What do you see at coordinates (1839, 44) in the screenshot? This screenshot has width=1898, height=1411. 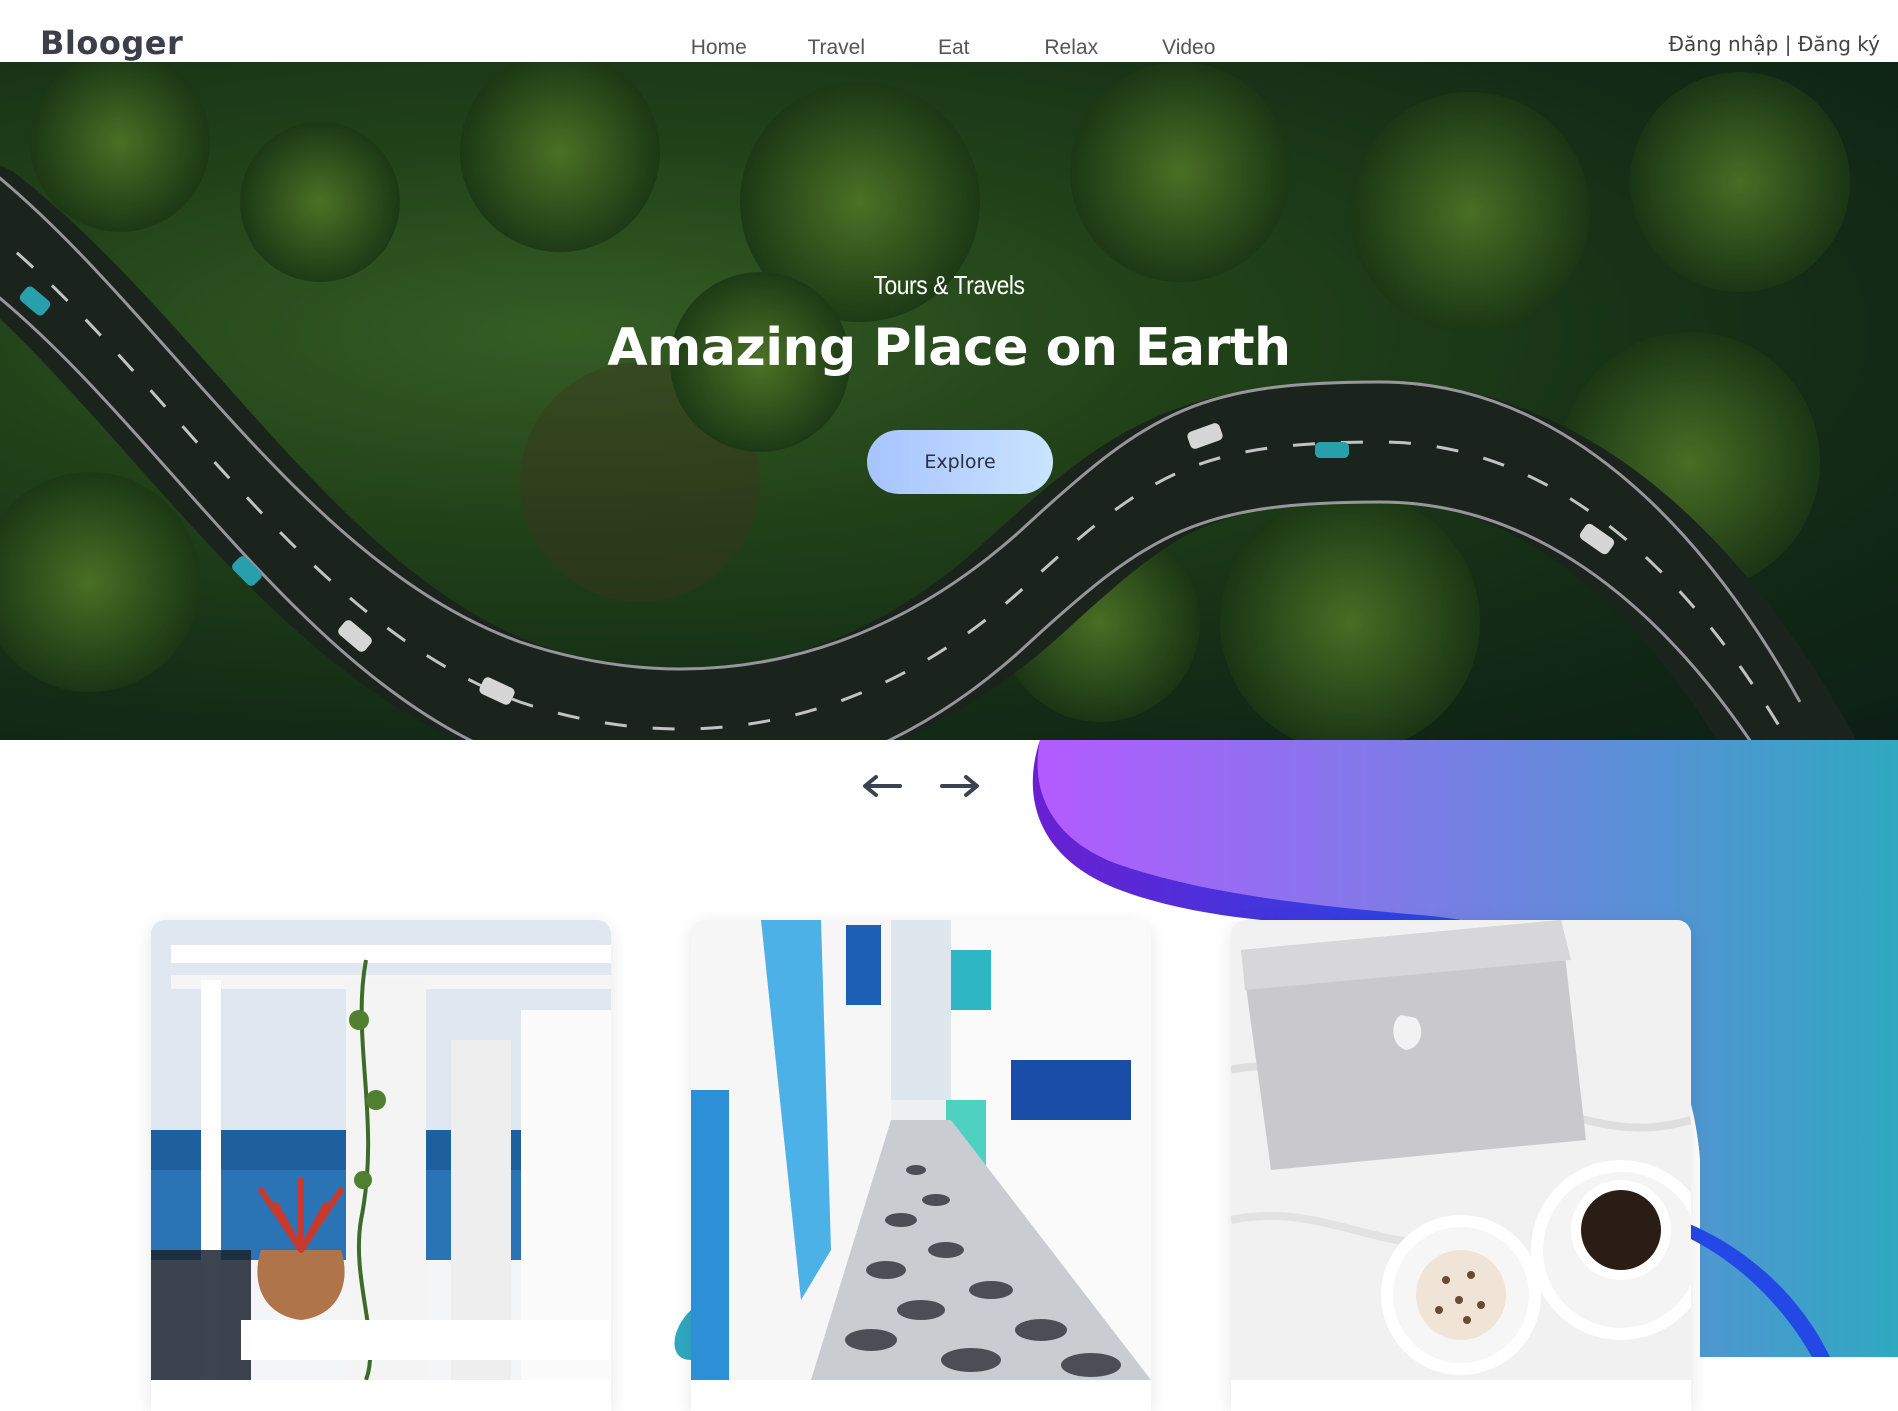 I see `register-link: Đăng ký` at bounding box center [1839, 44].